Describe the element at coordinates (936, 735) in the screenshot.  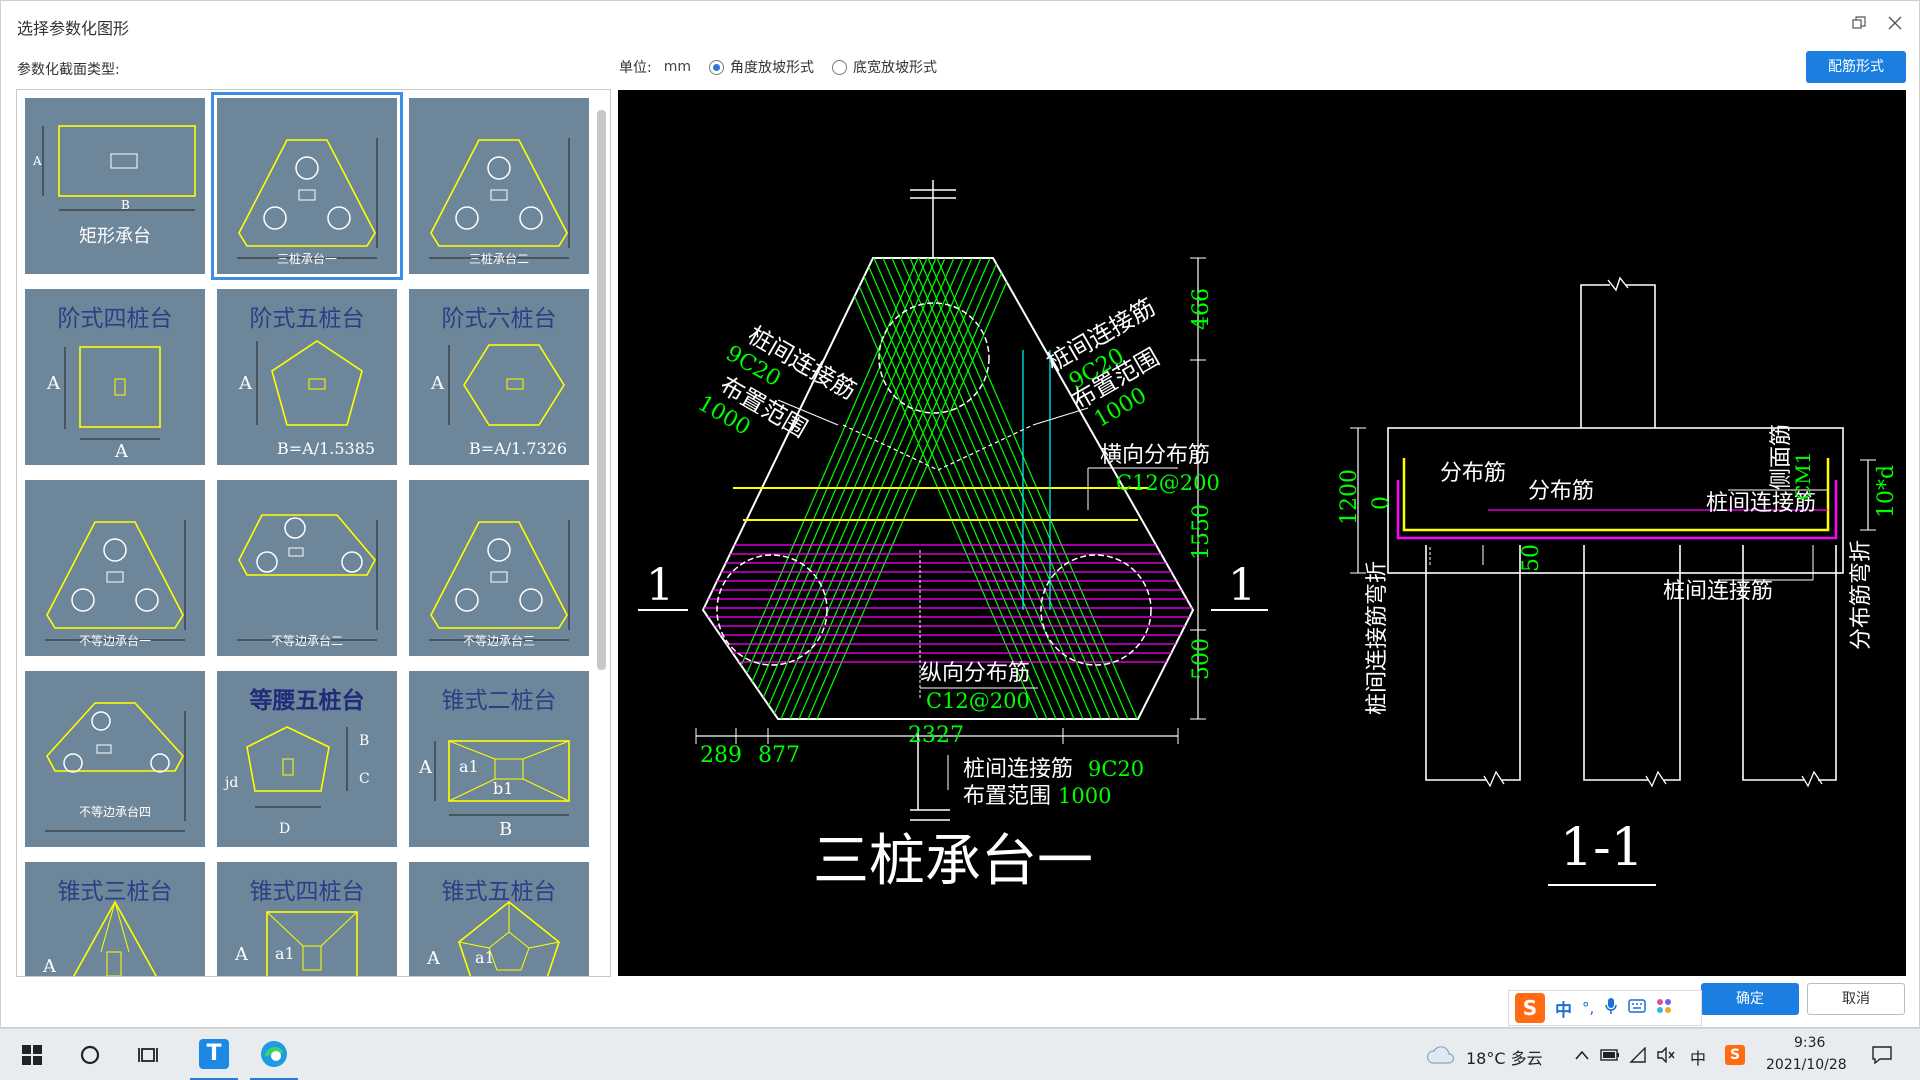
I see `dim-2327: 2327` at that location.